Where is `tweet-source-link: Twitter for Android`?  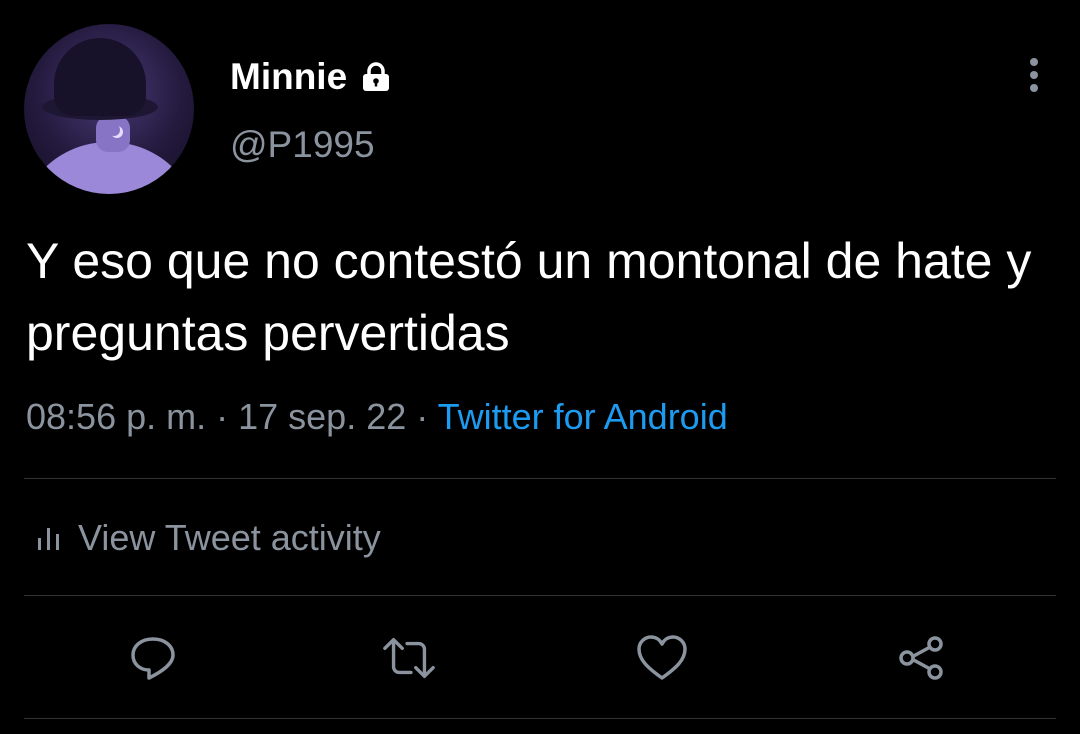 tweet-source-link: Twitter for Android is located at coordinates (583, 416).